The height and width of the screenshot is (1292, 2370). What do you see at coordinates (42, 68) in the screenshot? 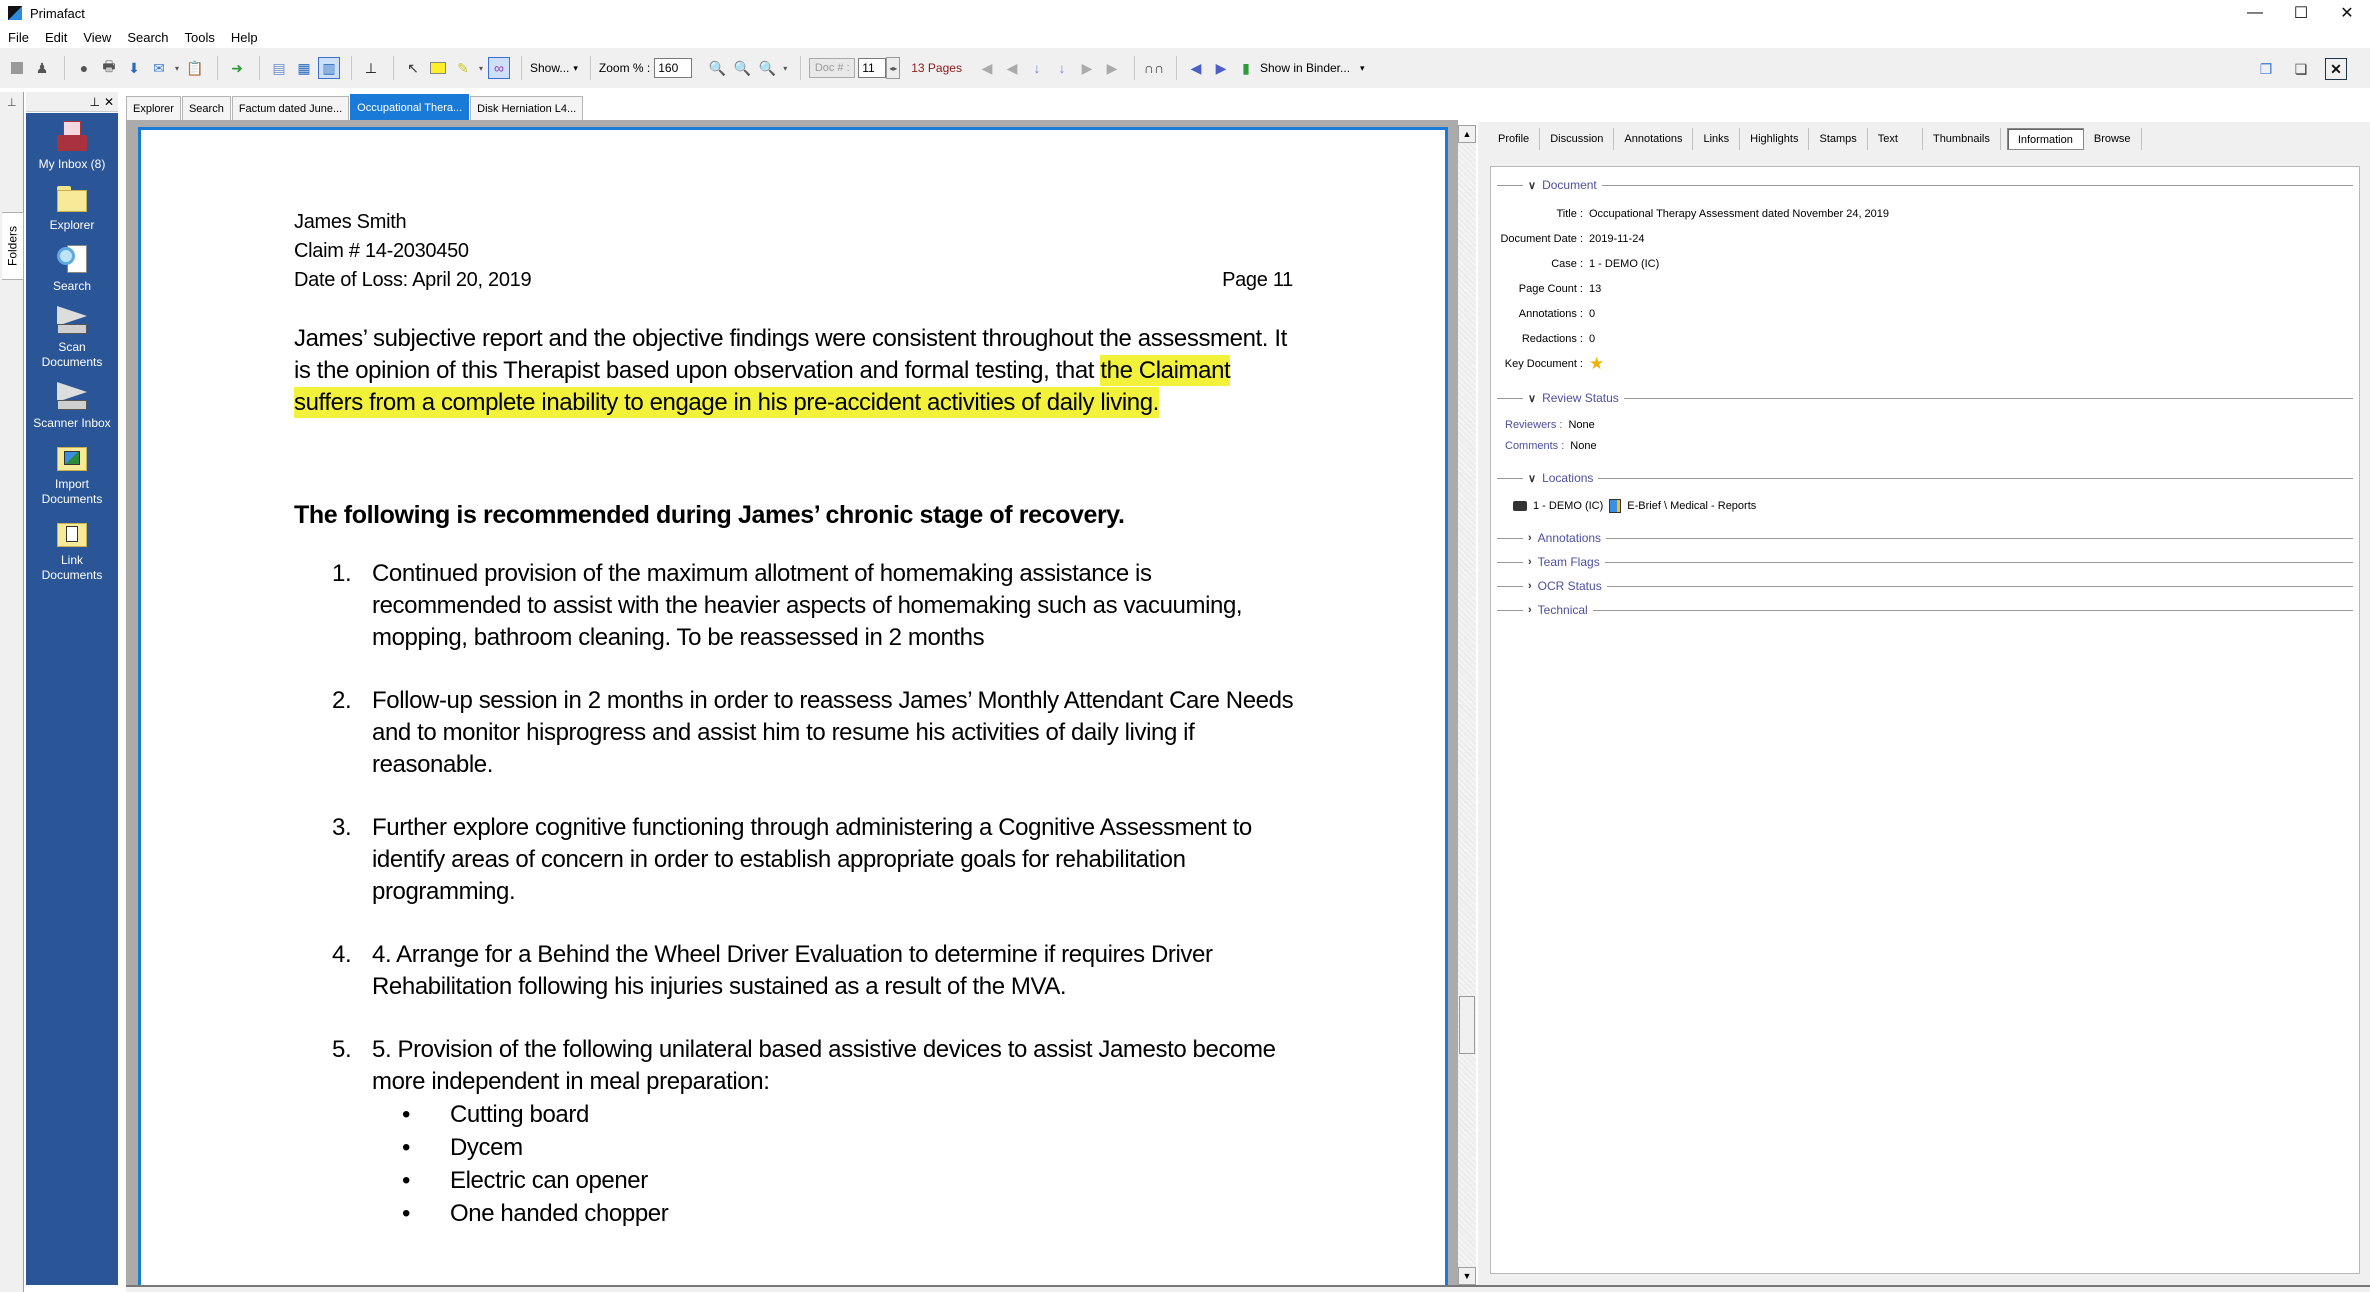
I see `person-icon: ♟` at bounding box center [42, 68].